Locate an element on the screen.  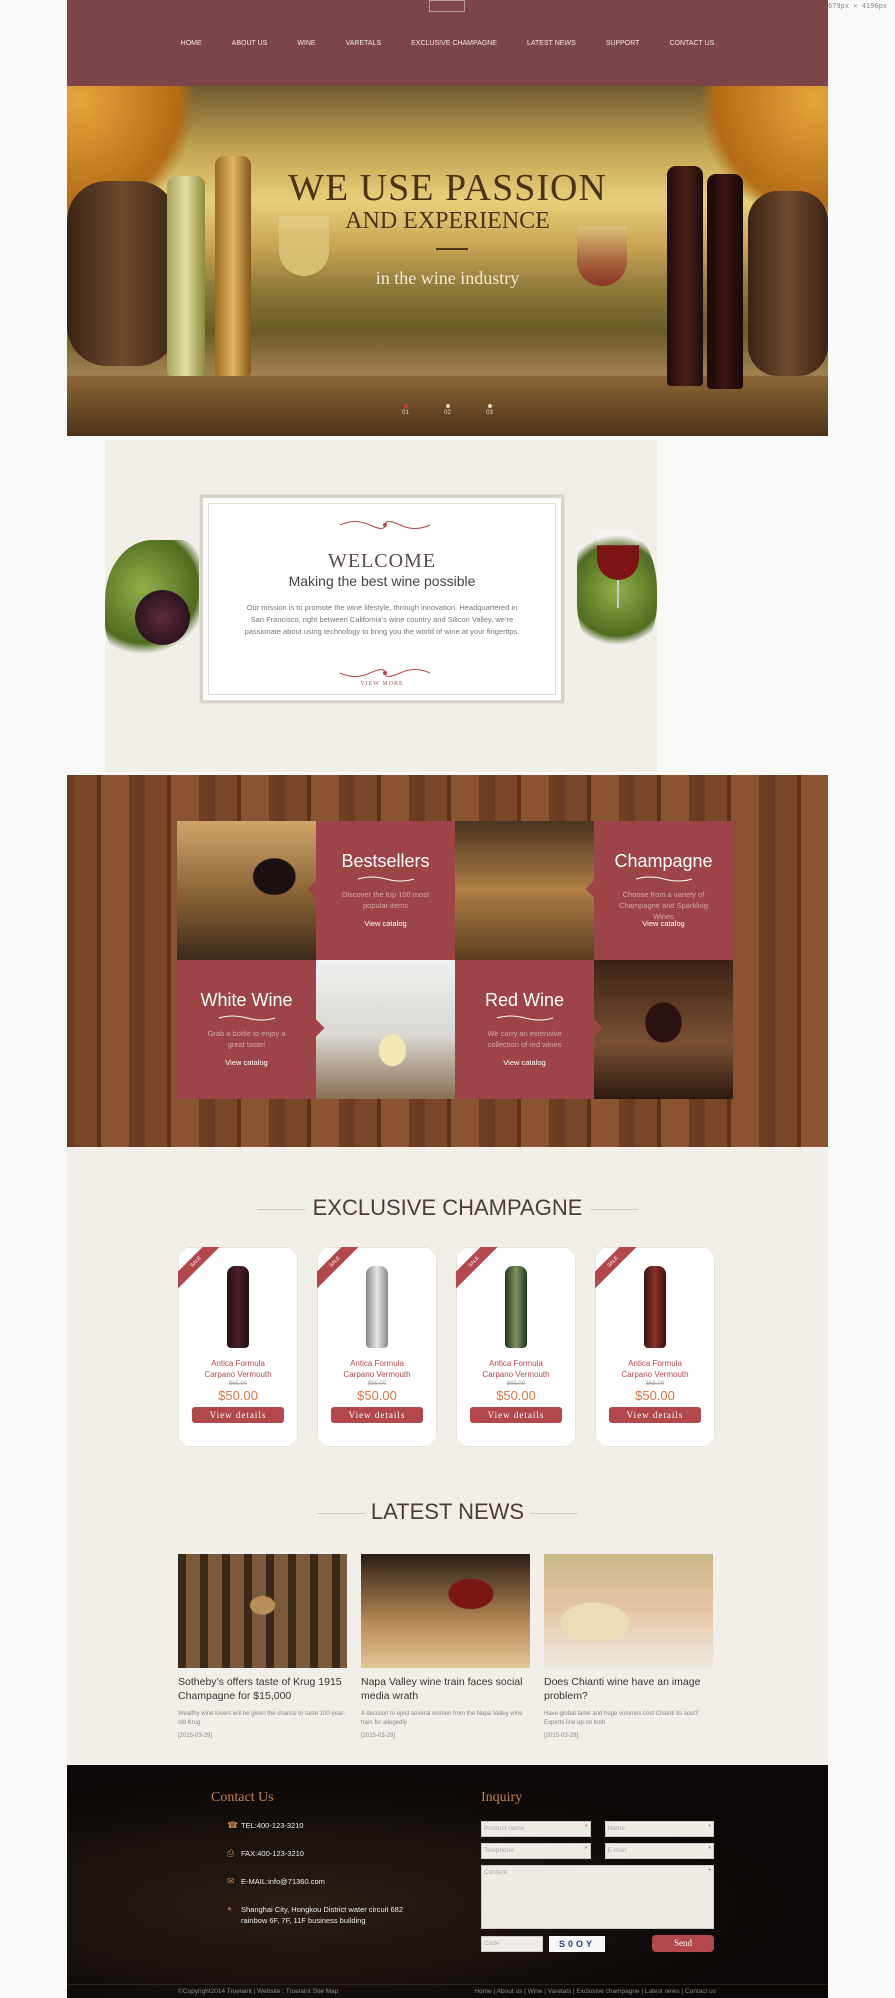
nav-exclusive-champagne: EXCLUSIVE CHAMPAGNE is located at coordinates (454, 43).